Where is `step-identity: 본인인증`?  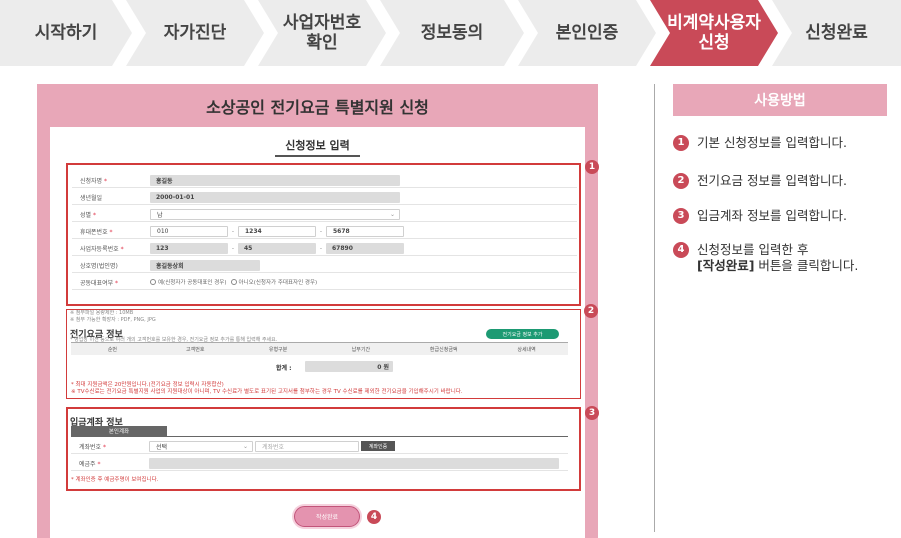 step-identity: 본인인증 is located at coordinates (587, 33).